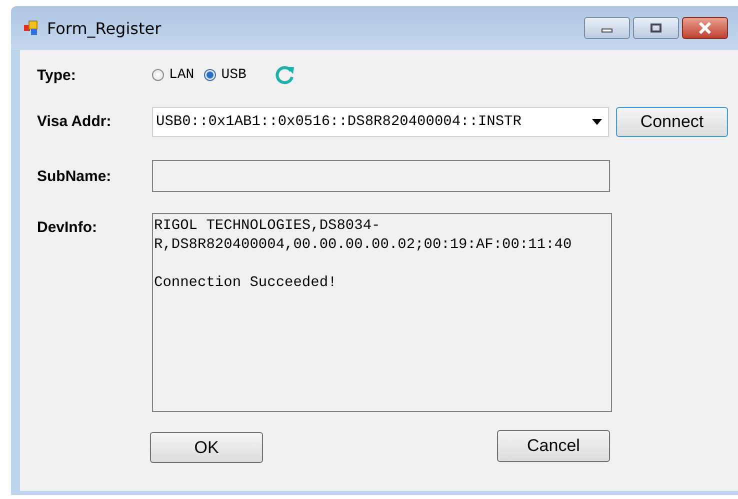 The height and width of the screenshot is (499, 738). What do you see at coordinates (31, 28) in the screenshot?
I see `app-icon` at bounding box center [31, 28].